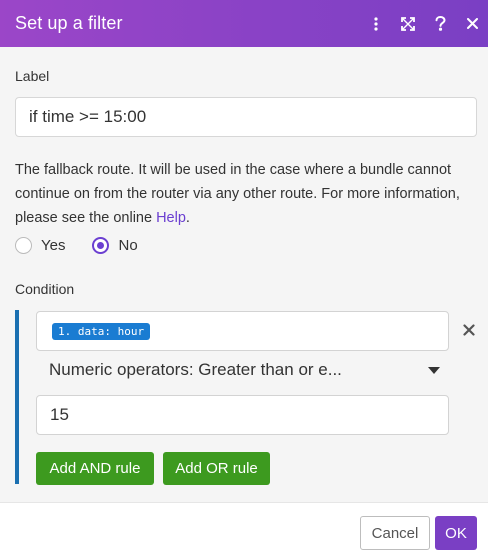 Image resolution: width=488 pixels, height=557 pixels. What do you see at coordinates (101, 245) in the screenshot?
I see `radio-no-circle` at bounding box center [101, 245].